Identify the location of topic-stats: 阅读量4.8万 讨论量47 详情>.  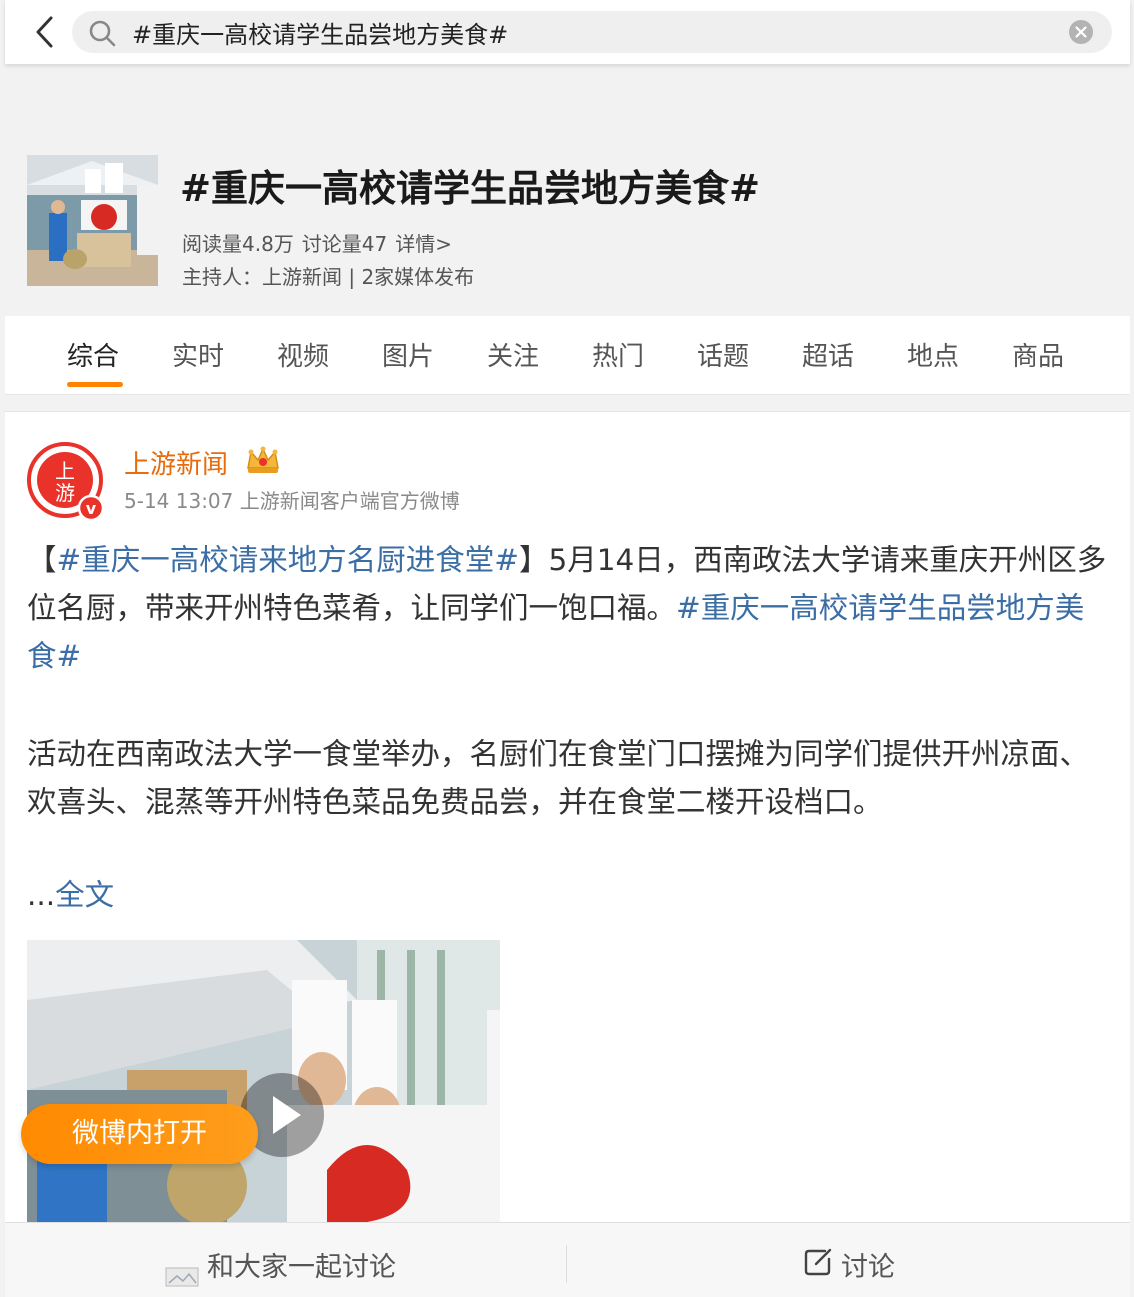
(321, 242).